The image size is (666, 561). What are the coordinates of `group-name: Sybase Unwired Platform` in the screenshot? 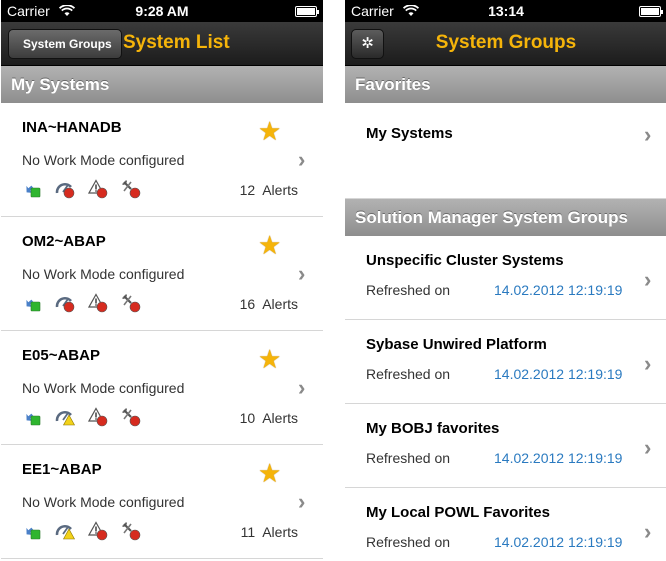 It's located at (456, 344).